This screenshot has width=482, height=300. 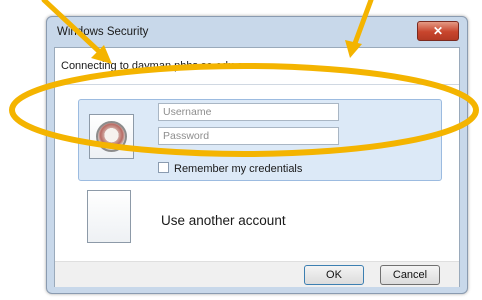 I want to click on password-field, so click(x=248, y=136).